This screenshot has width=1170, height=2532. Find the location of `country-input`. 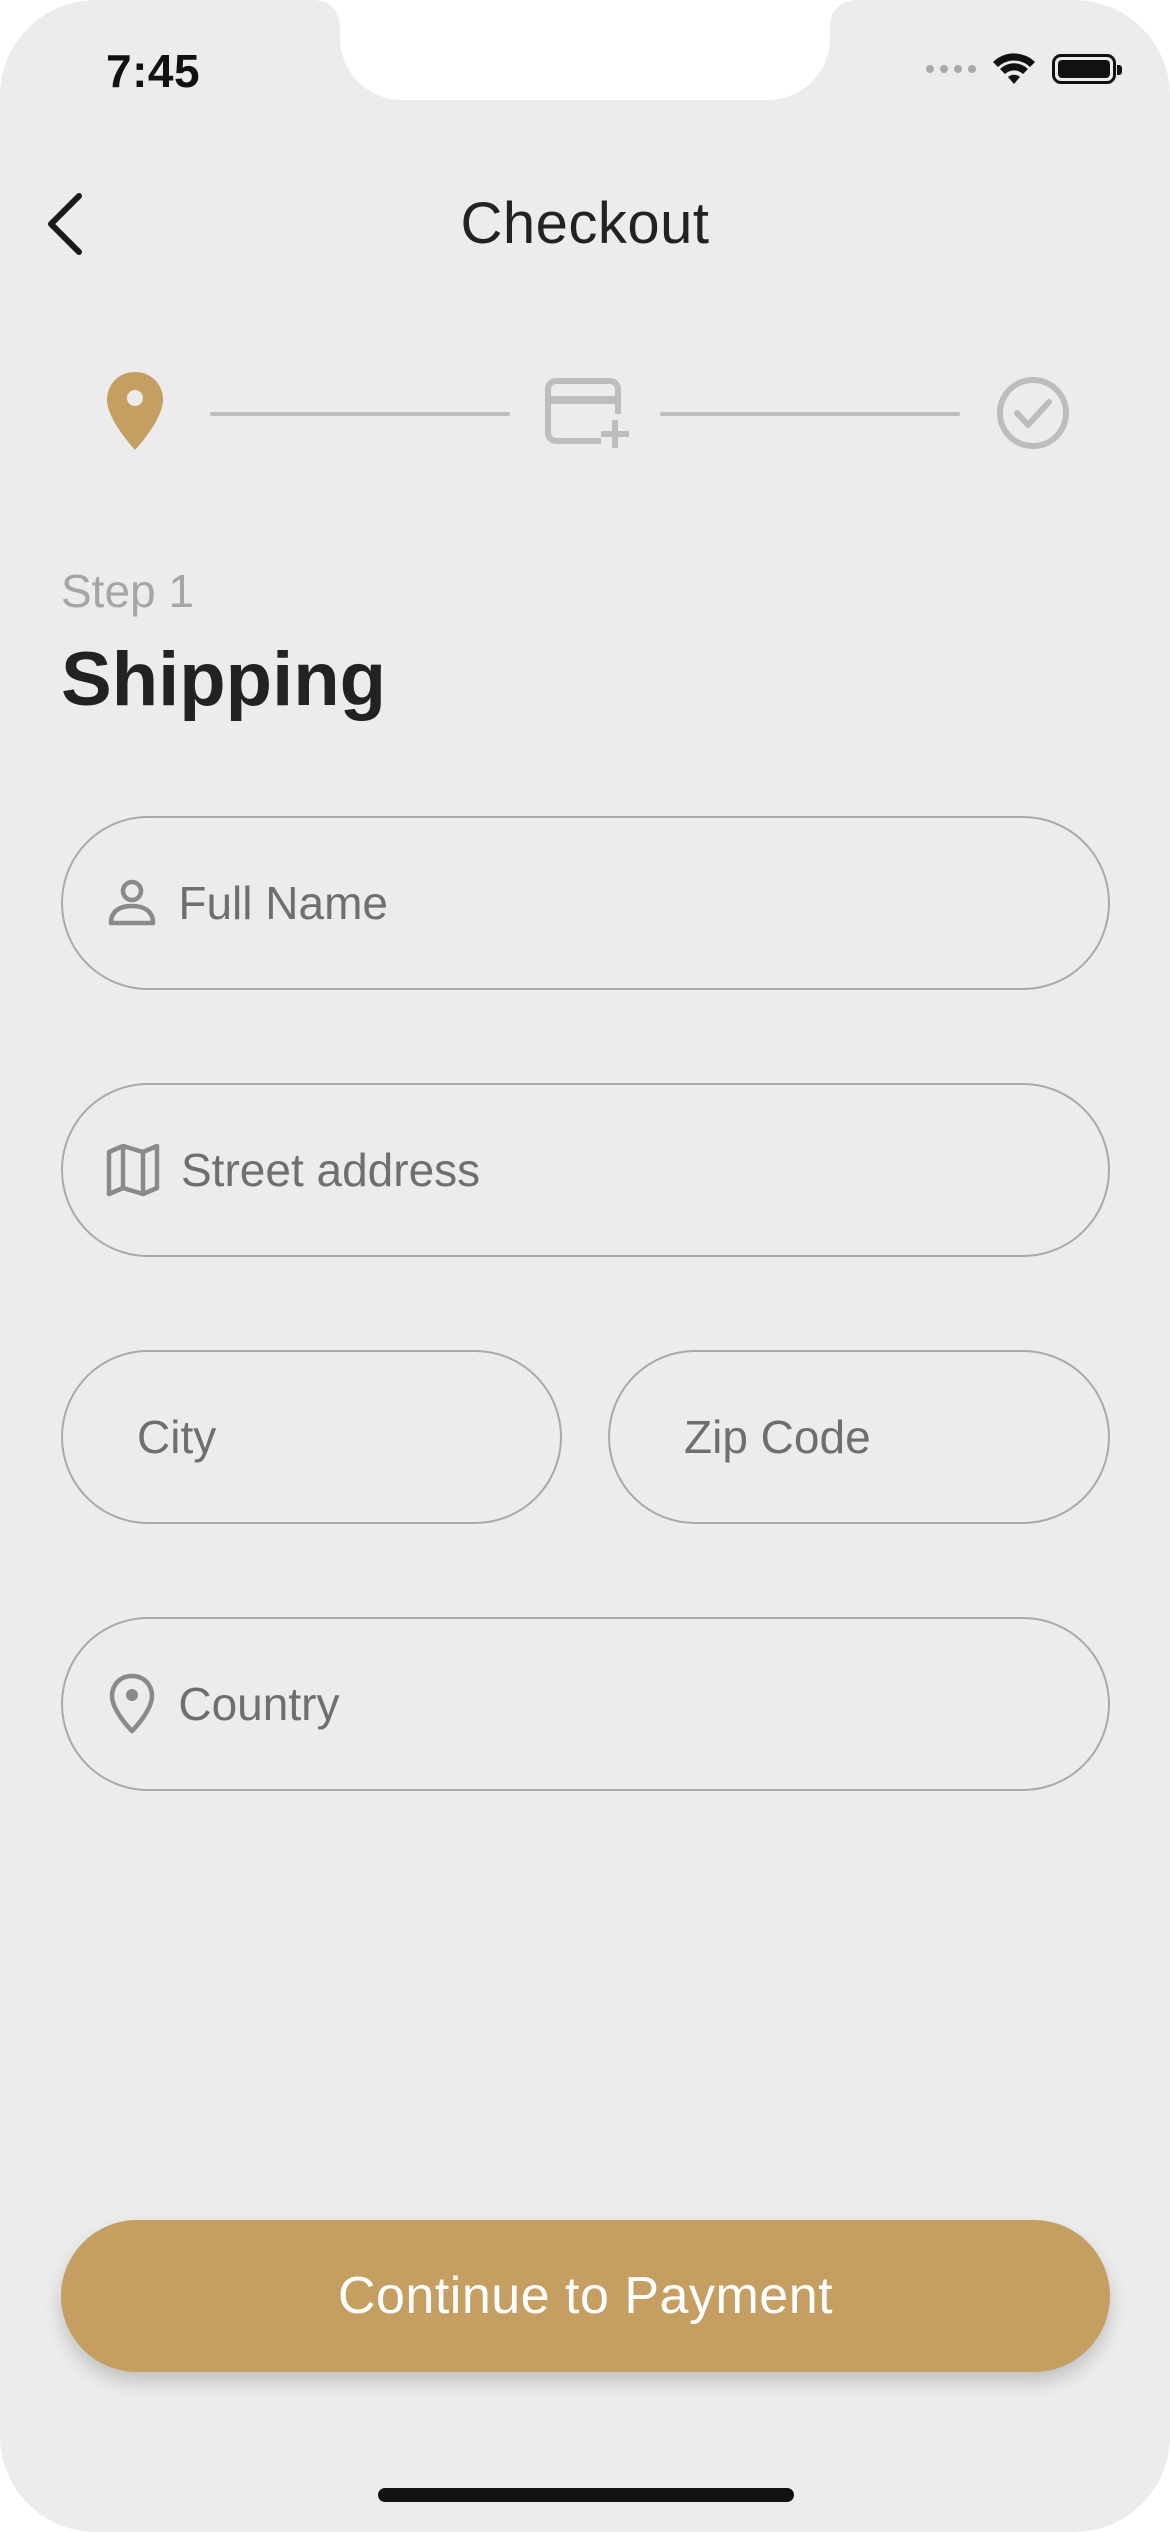

country-input is located at coordinates (643, 1704).